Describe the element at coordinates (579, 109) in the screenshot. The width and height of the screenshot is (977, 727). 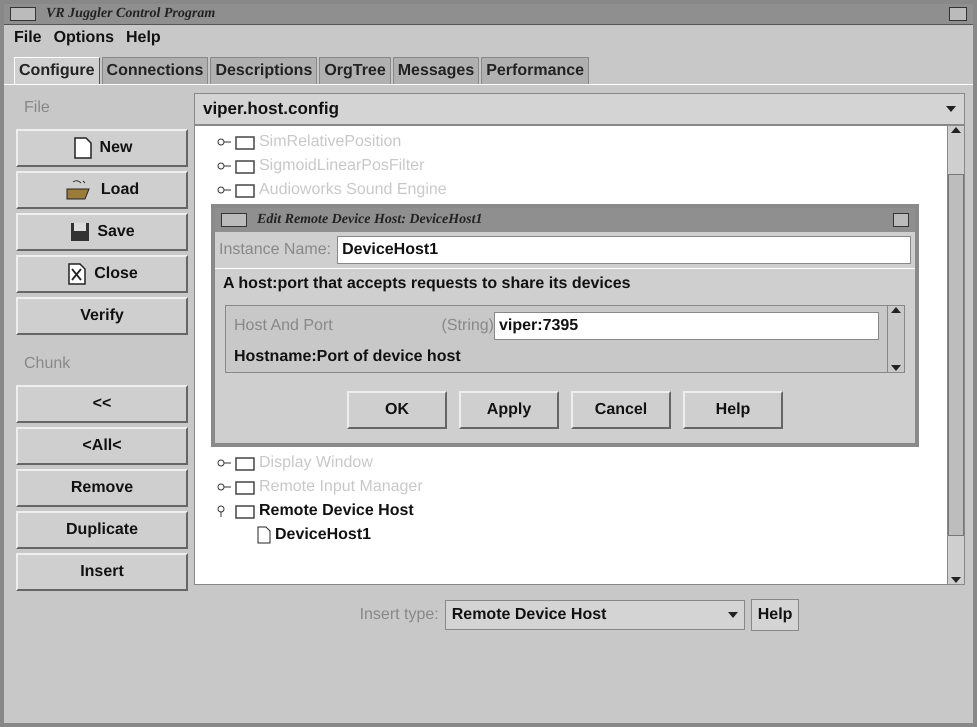
I see `file-dropdown: viper.host.config` at that location.